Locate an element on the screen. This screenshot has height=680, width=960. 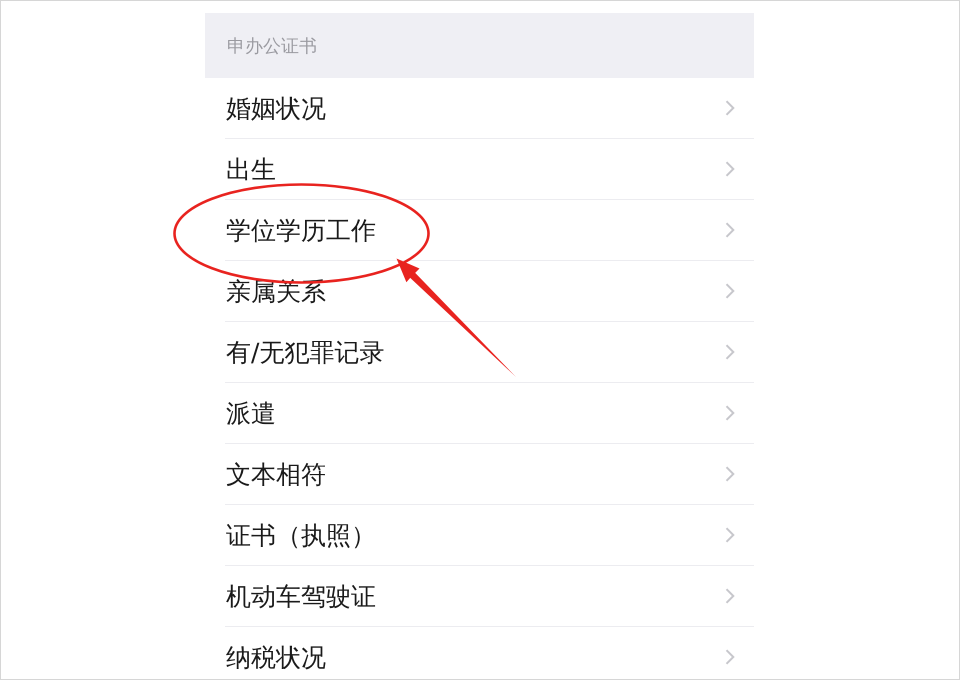
item-label: 学位学历工作 is located at coordinates (300, 230).